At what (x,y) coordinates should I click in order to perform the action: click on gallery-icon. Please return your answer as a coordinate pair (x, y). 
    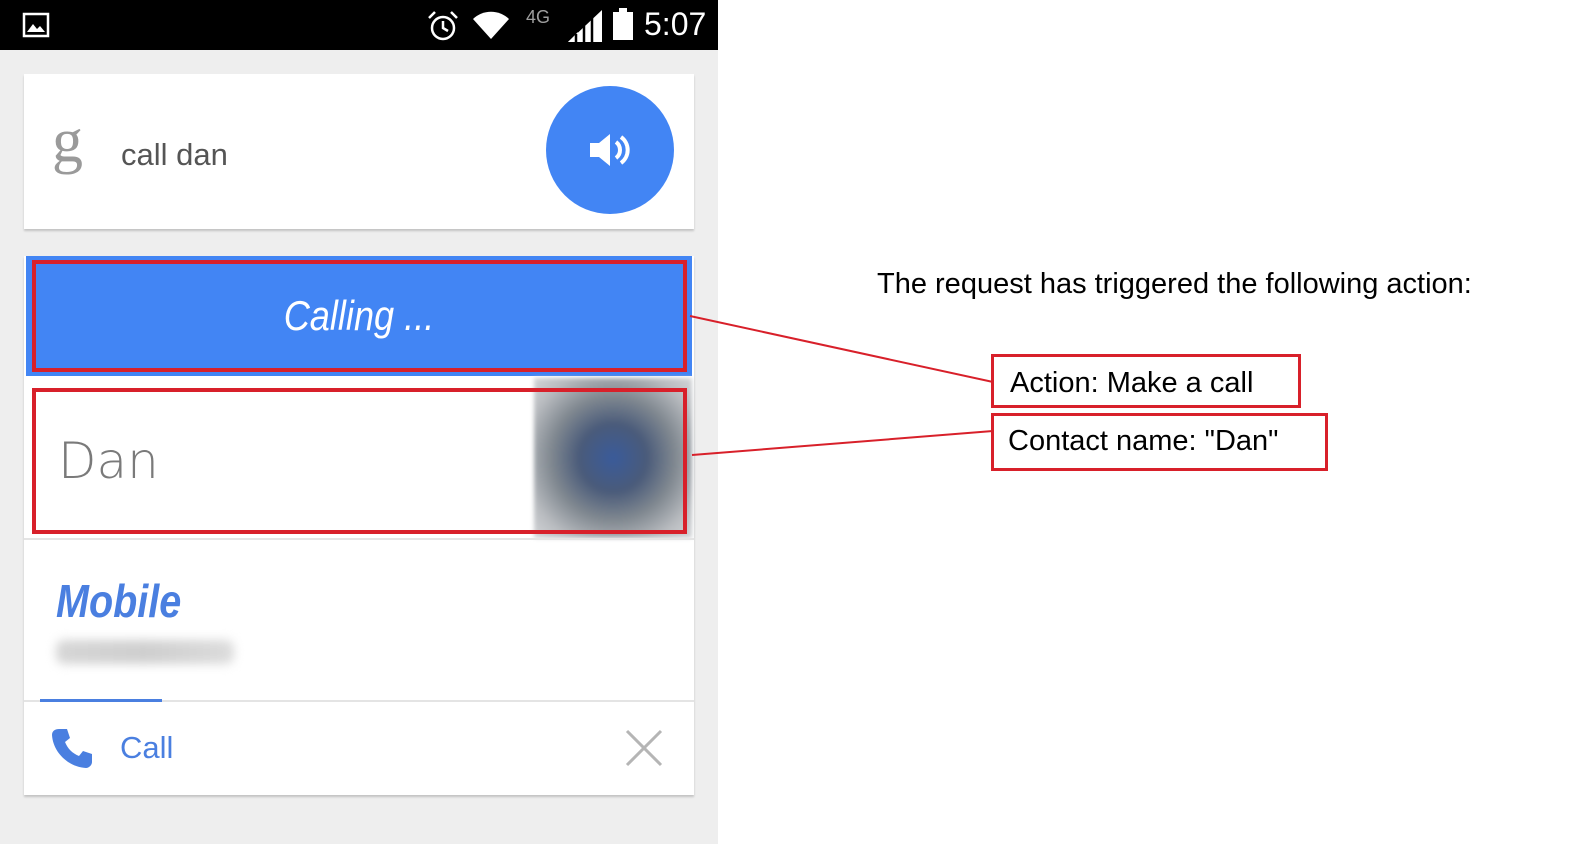
    Looking at the image, I should click on (36, 25).